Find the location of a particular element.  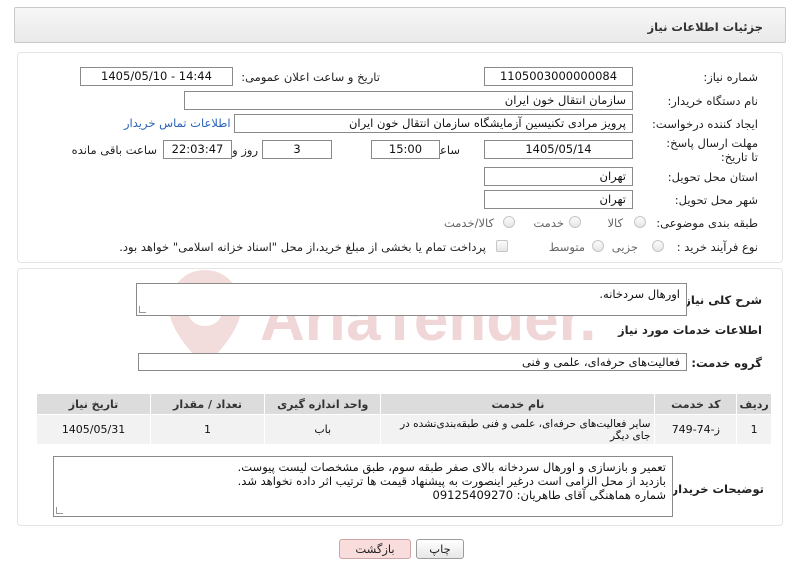

remaining-label: ساعت باقی مانده is located at coordinates (114, 150).